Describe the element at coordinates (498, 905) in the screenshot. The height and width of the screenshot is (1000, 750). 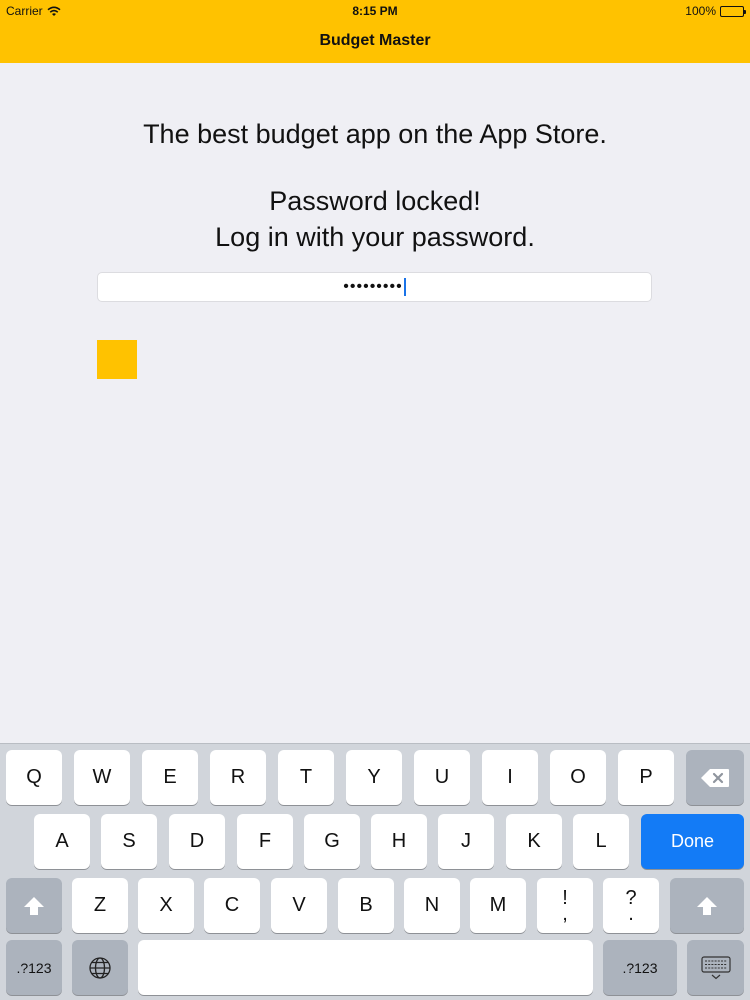
I see `key-m: M` at that location.